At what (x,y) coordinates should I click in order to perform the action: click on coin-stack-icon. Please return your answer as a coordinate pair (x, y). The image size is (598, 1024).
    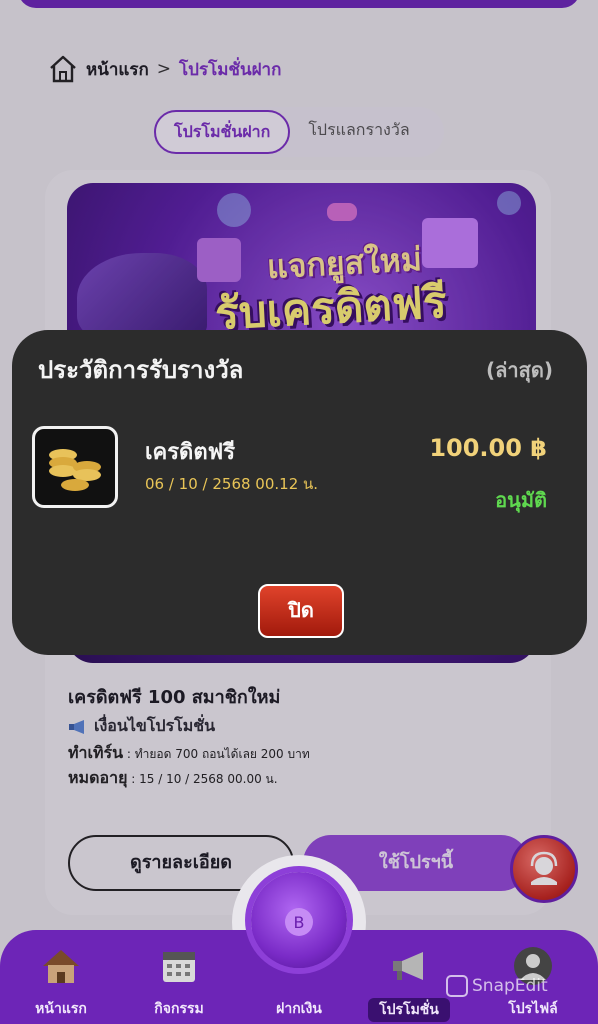
    Looking at the image, I should click on (75, 467).